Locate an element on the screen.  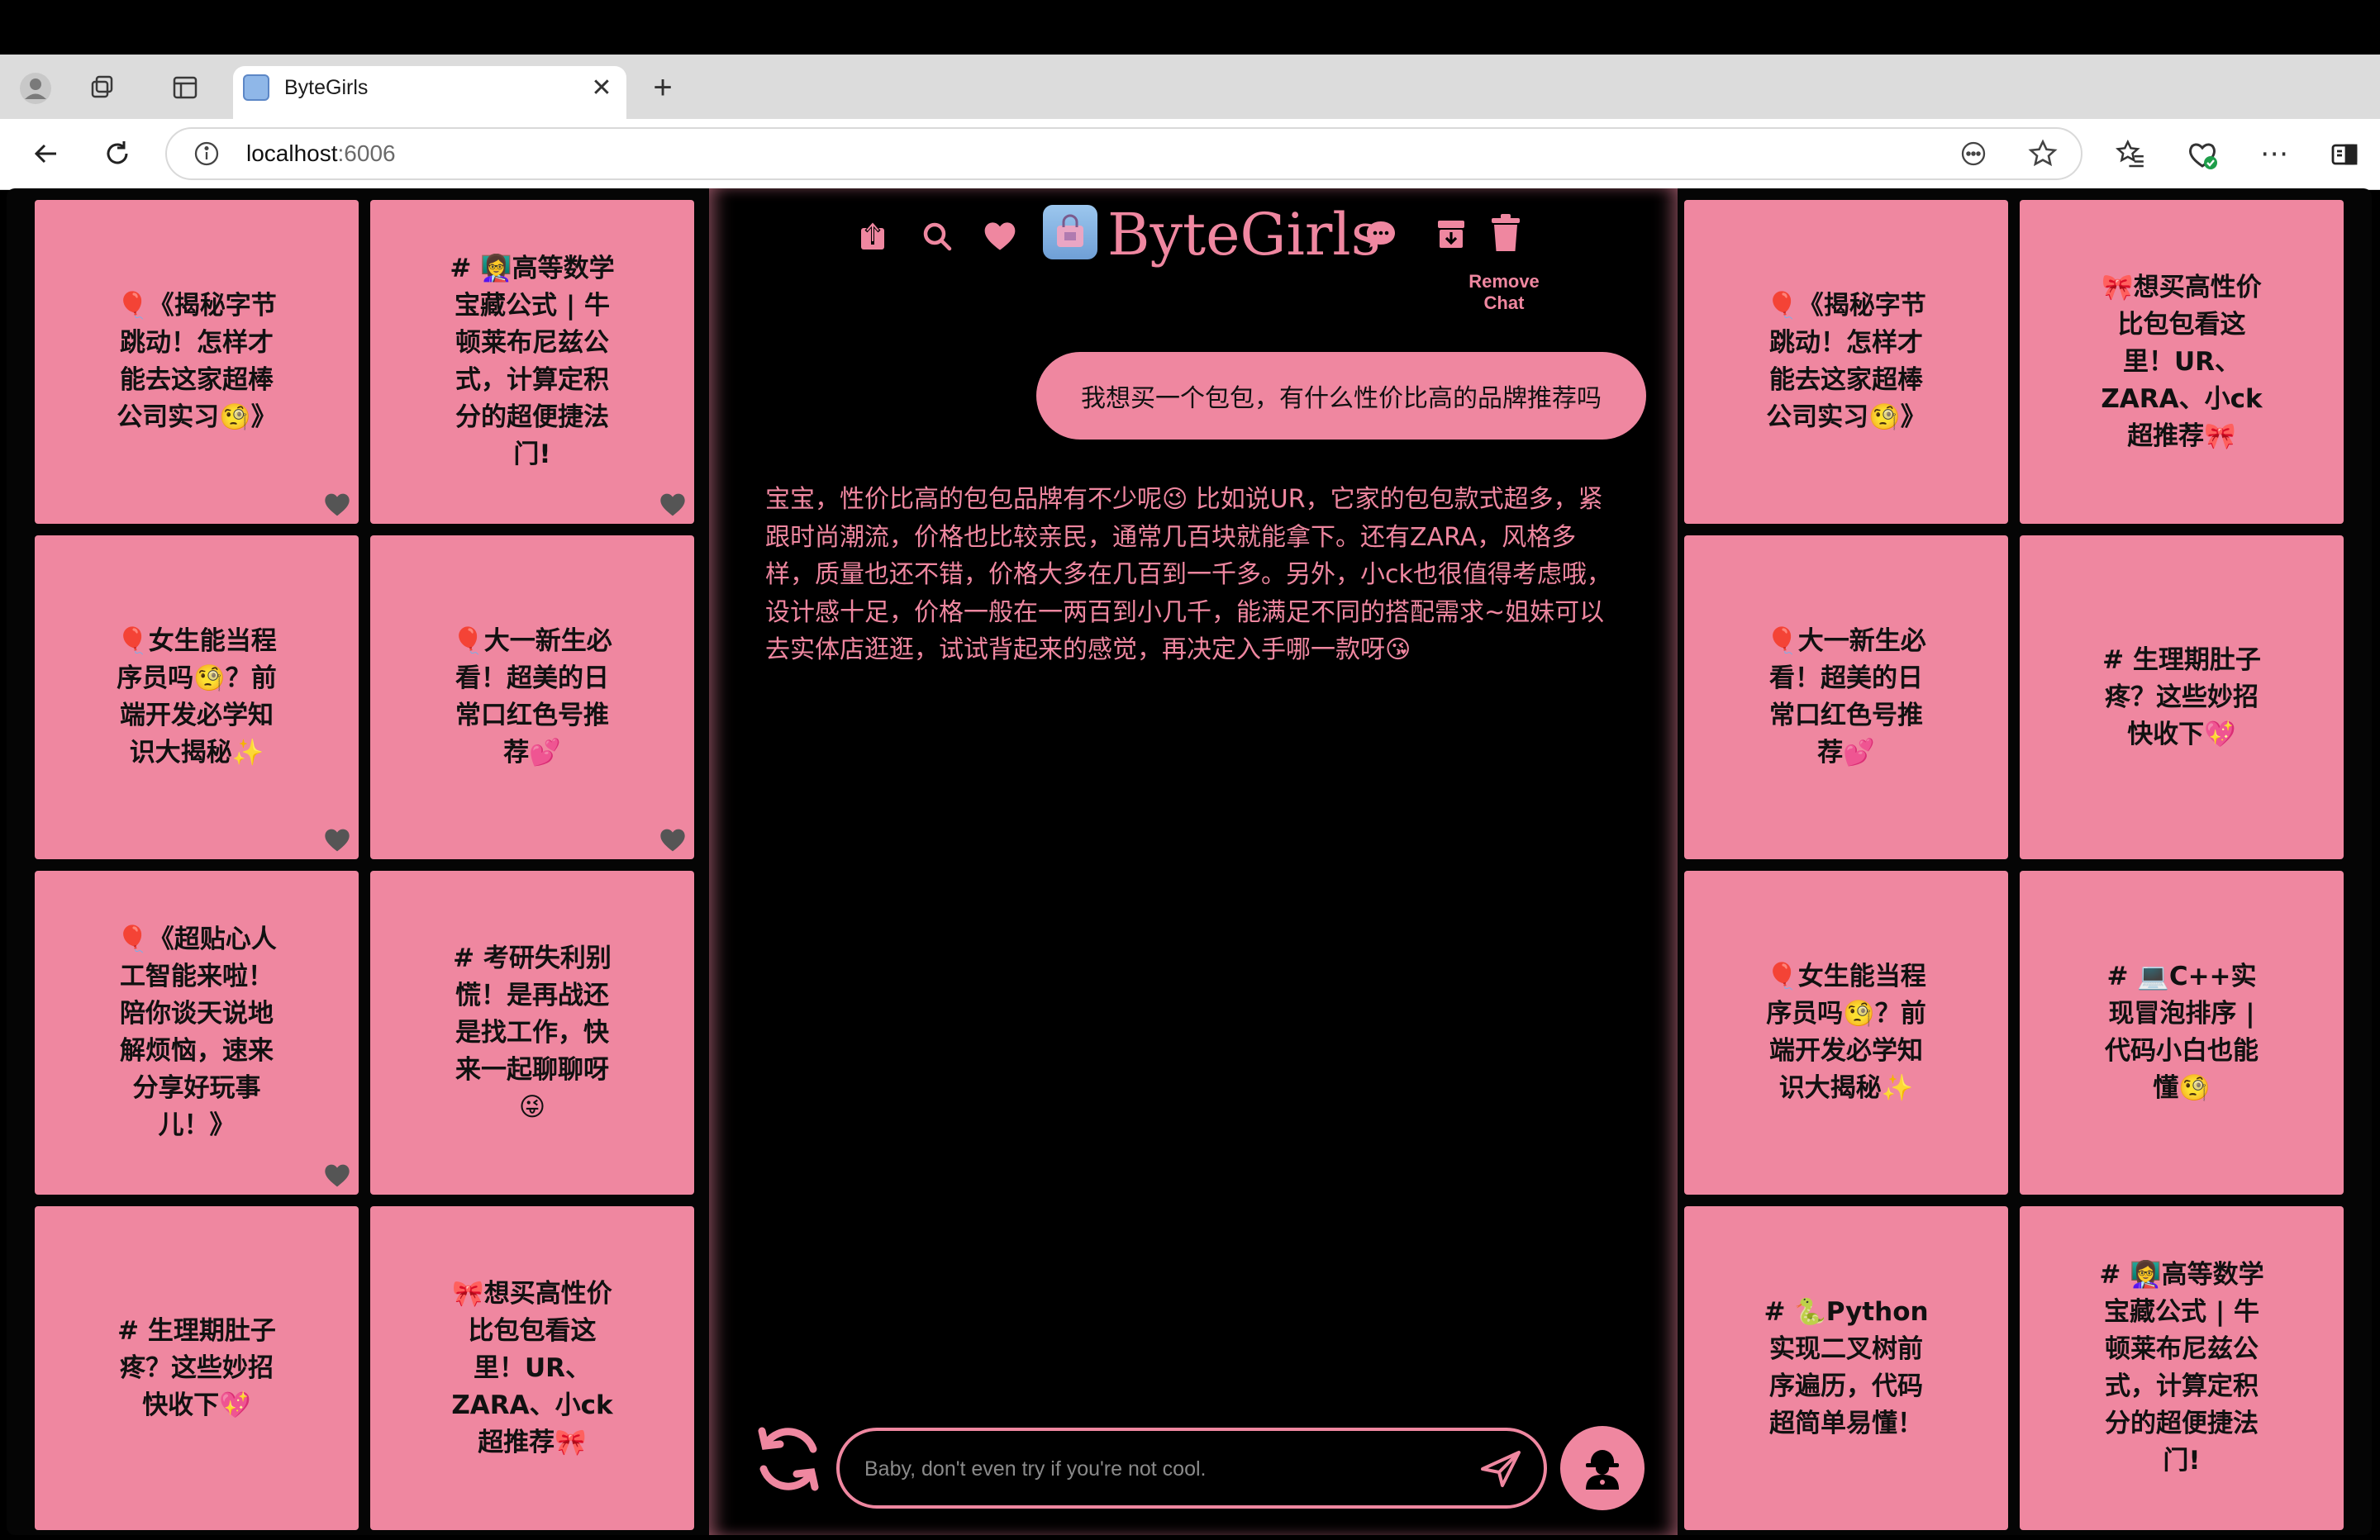
search-icon is located at coordinates (937, 236).